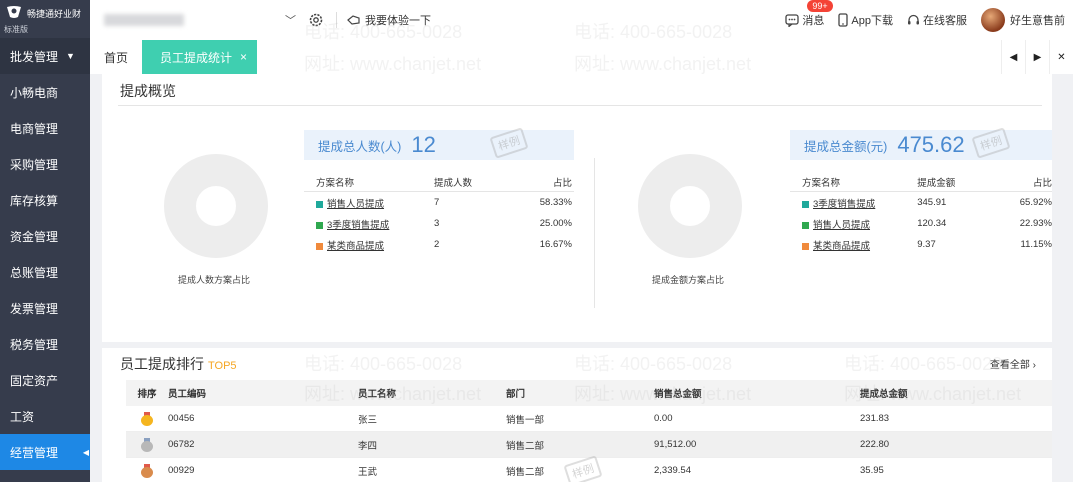 The width and height of the screenshot is (1073, 482). Describe the element at coordinates (290, 21) in the screenshot. I see `chevron-down-icon: ﹀` at that location.